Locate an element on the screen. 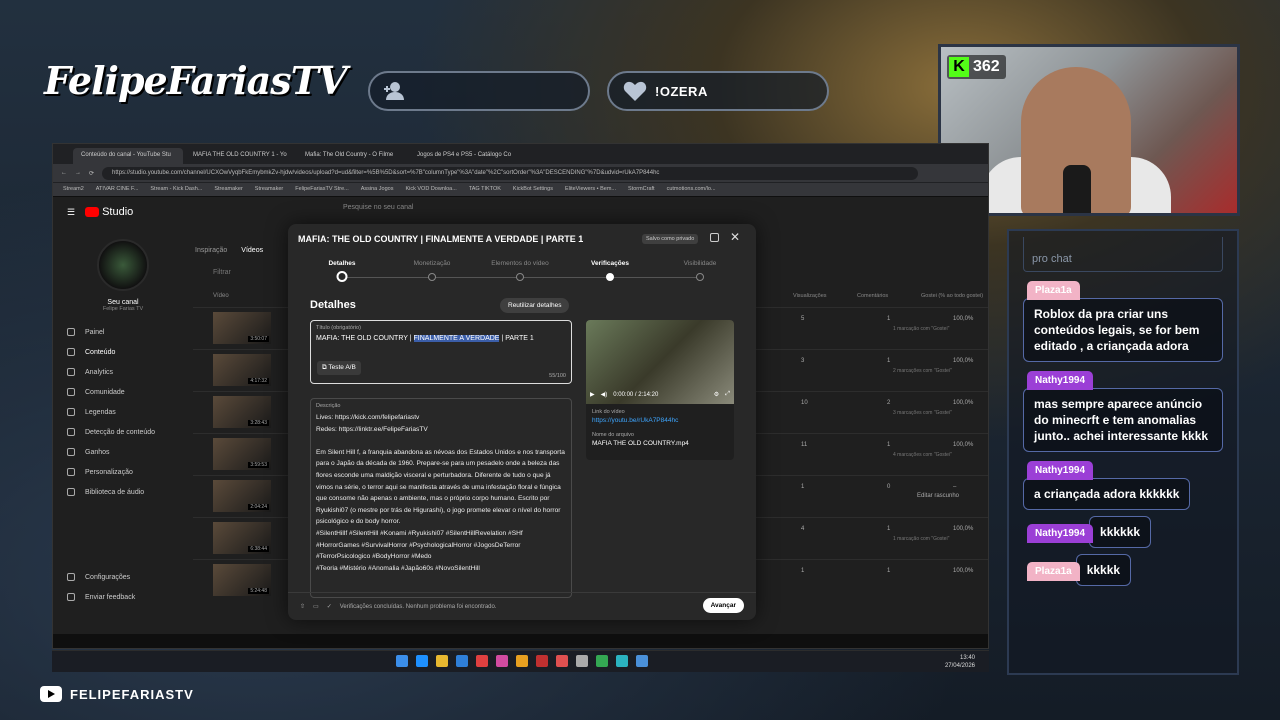 Image resolution: width=1280 pixels, height=720 pixels. forward-icon: → is located at coordinates (78, 173).